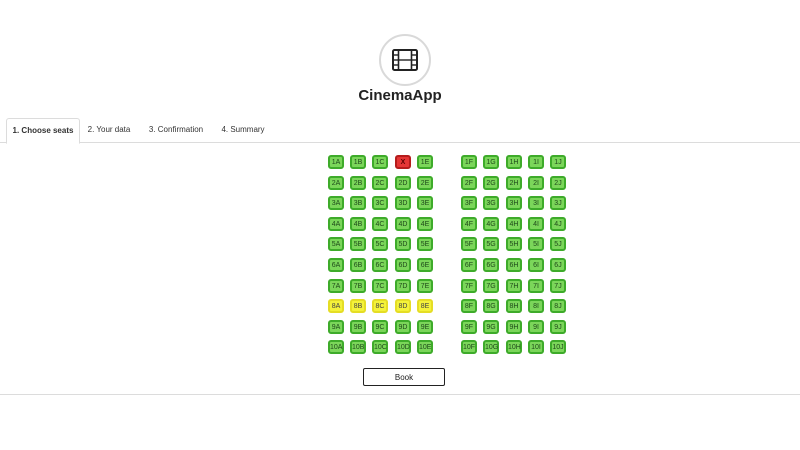  Describe the element at coordinates (336, 182) in the screenshot. I see `seat-2a: 2A` at that location.